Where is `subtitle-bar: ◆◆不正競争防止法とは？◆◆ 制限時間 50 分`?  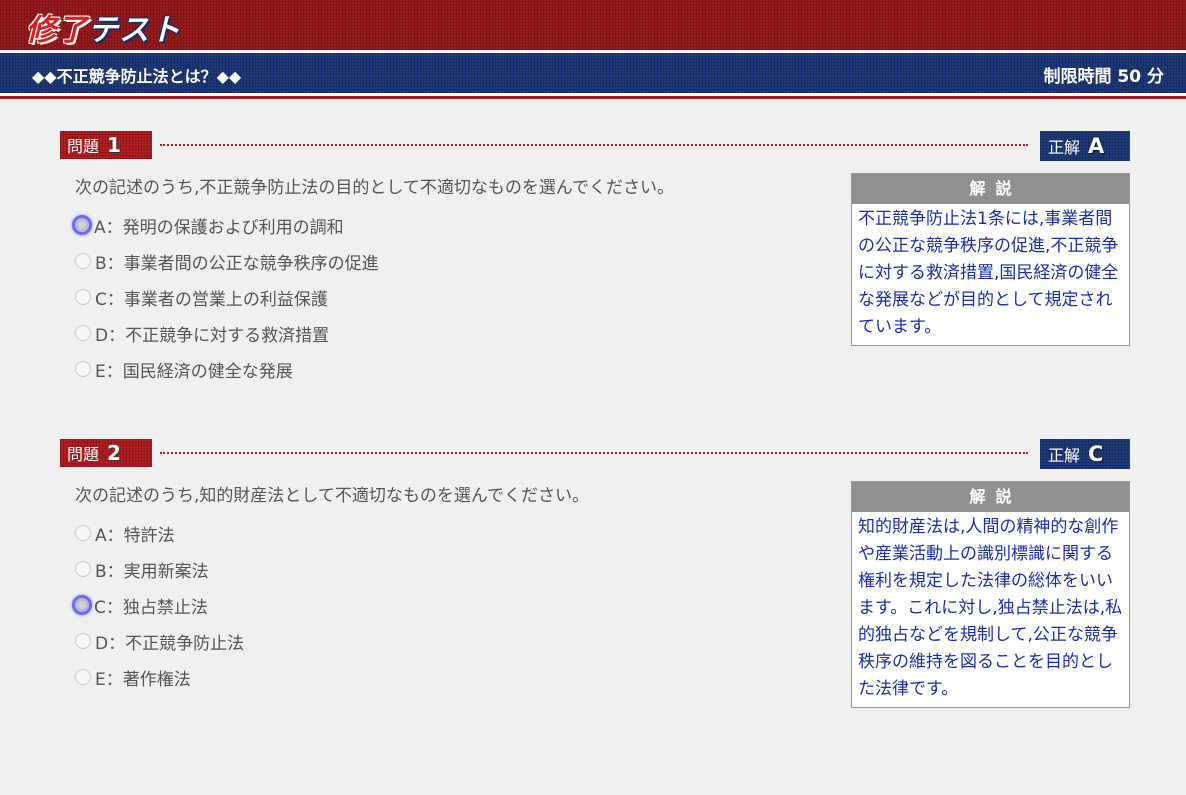 subtitle-bar: ◆◆不正競争防止法とは？◆◆ 制限時間 50 分 is located at coordinates (593, 73).